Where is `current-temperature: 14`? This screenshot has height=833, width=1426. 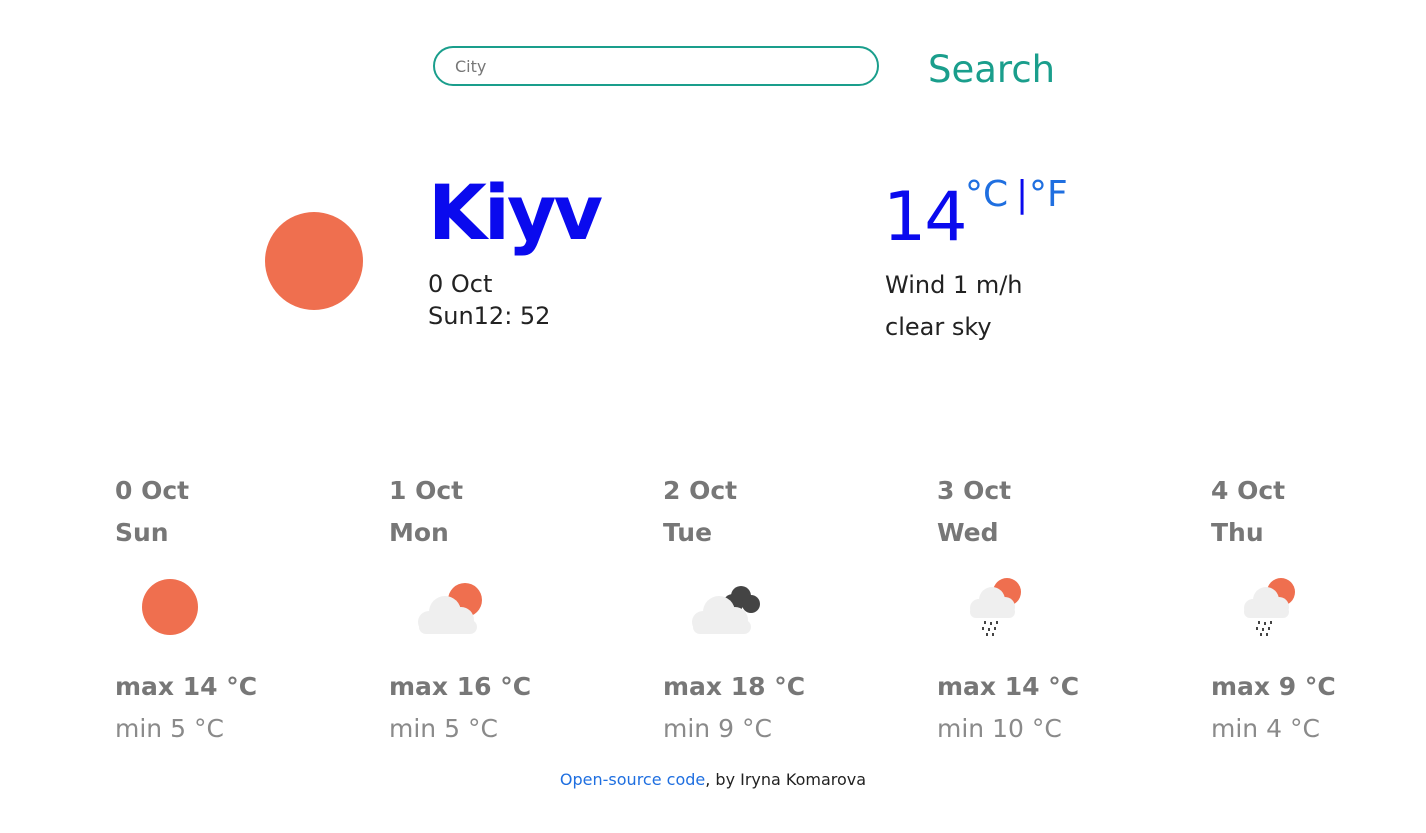 current-temperature: 14 is located at coordinates (925, 217).